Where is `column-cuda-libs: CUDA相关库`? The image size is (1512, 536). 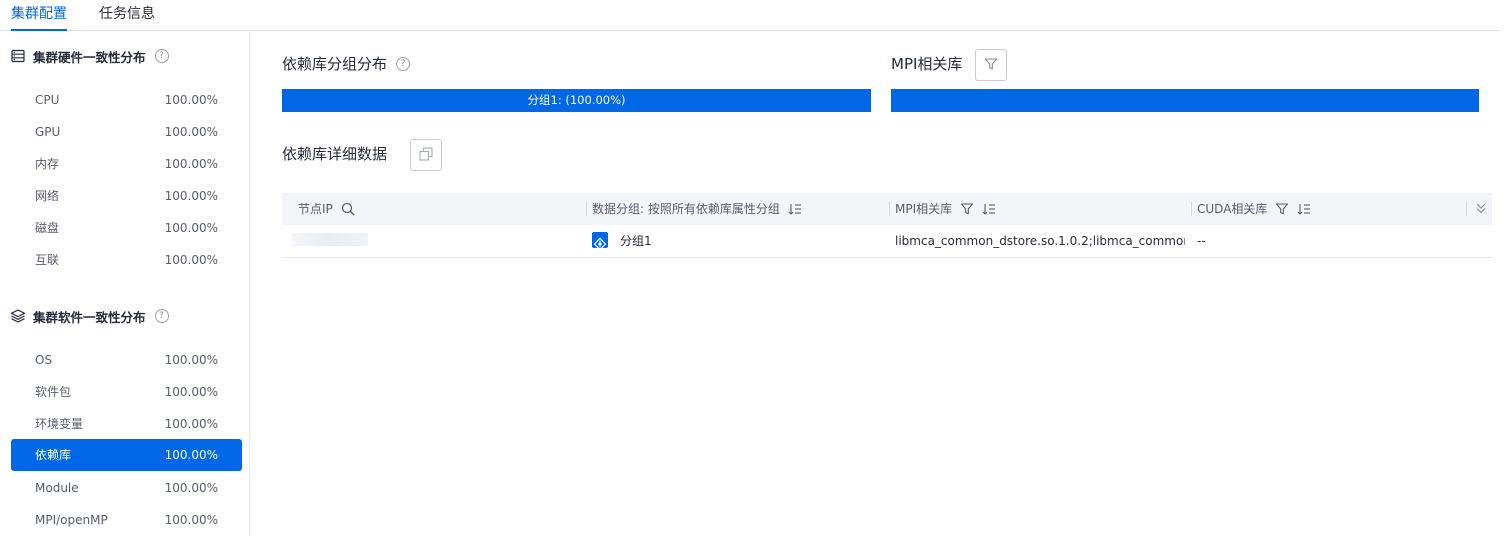 column-cuda-libs: CUDA相关库 is located at coordinates (1251, 209).